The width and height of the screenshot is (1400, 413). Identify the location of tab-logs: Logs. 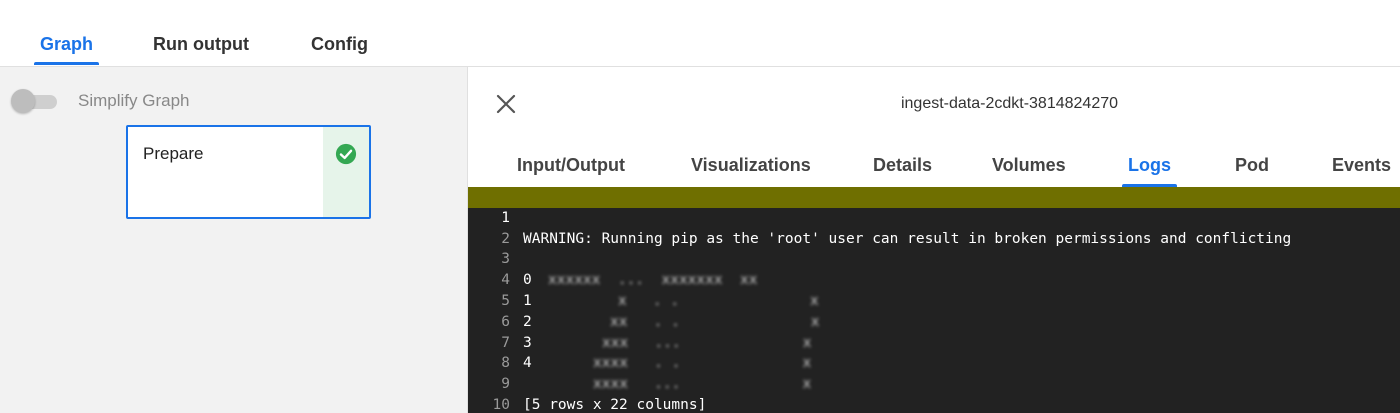
(1149, 171).